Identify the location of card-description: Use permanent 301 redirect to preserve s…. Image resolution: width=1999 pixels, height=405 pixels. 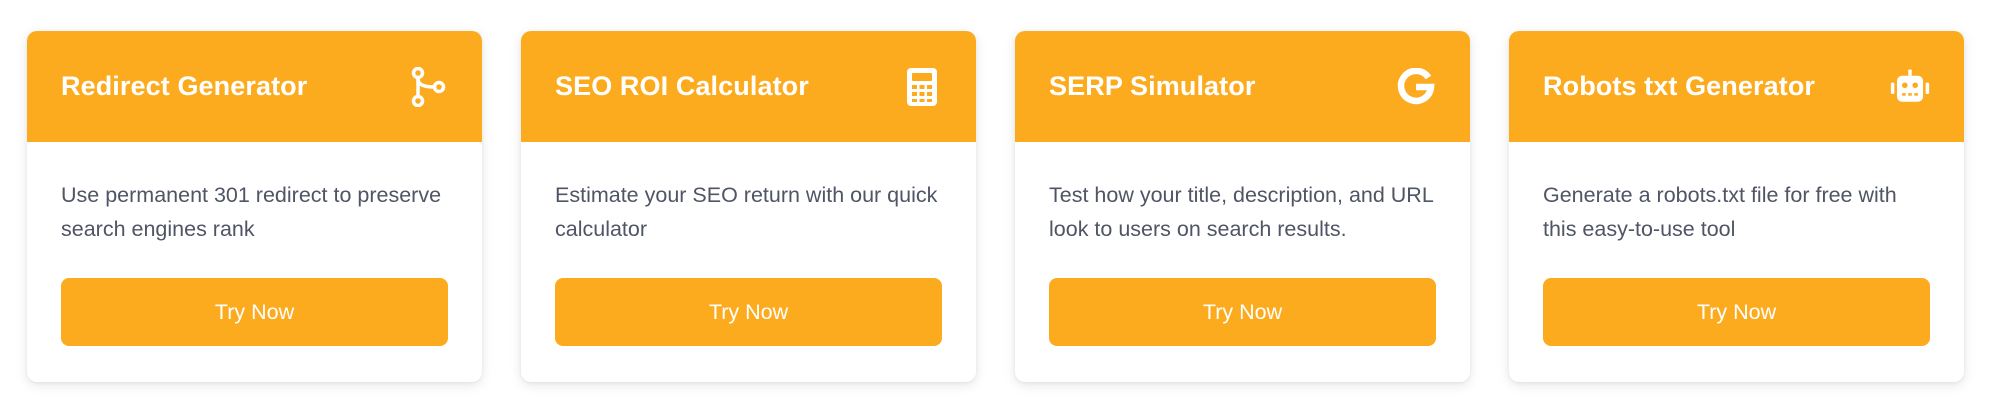
(251, 212).